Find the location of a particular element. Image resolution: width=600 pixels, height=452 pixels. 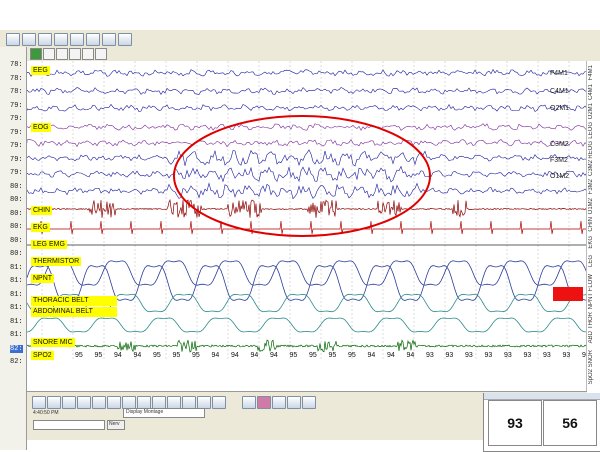

channel-label: EOG is located at coordinates (41, 127).